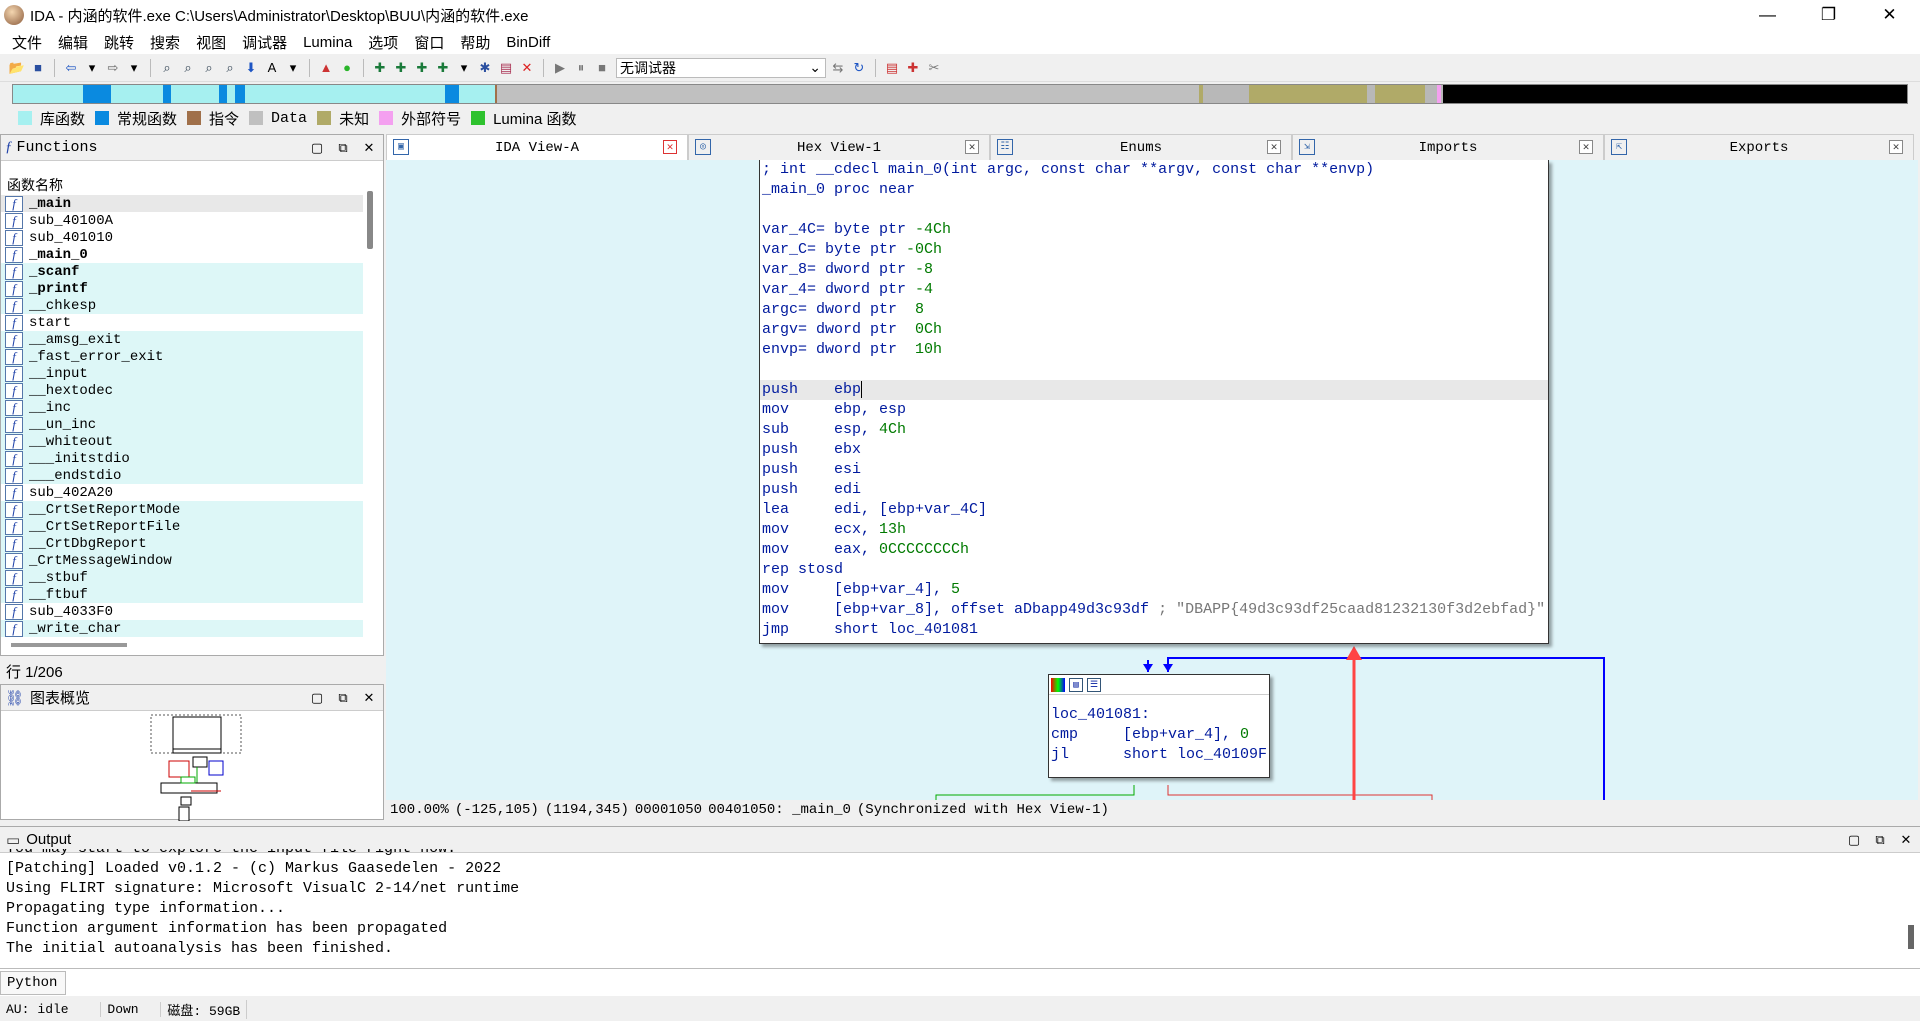 Image resolution: width=1920 pixels, height=1021 pixels. What do you see at coordinates (1828, 15) in the screenshot?
I see `maximize-button: ❐` at bounding box center [1828, 15].